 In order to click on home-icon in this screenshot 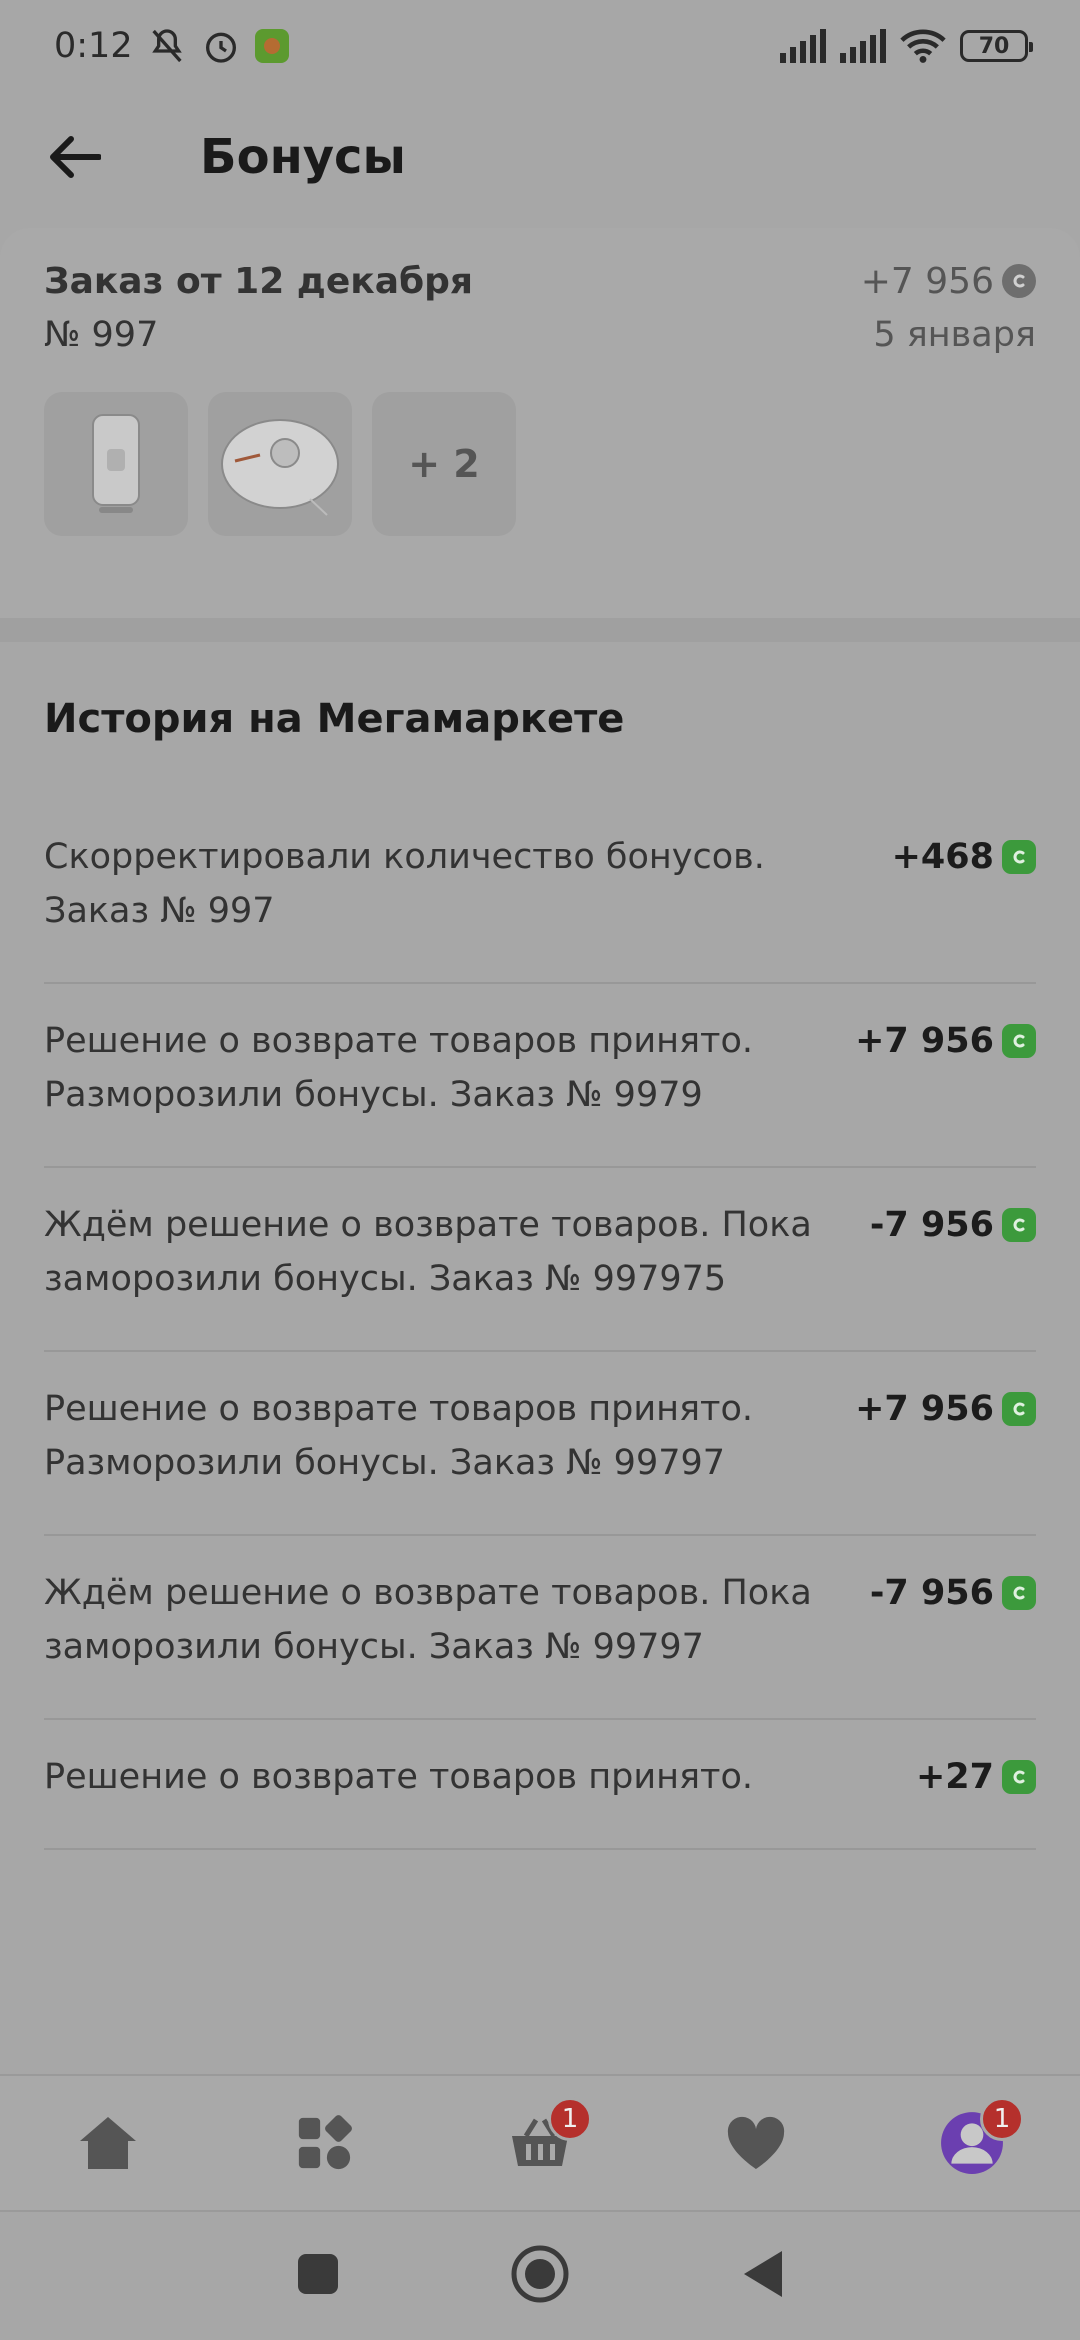, I will do `click(108, 2143)`.